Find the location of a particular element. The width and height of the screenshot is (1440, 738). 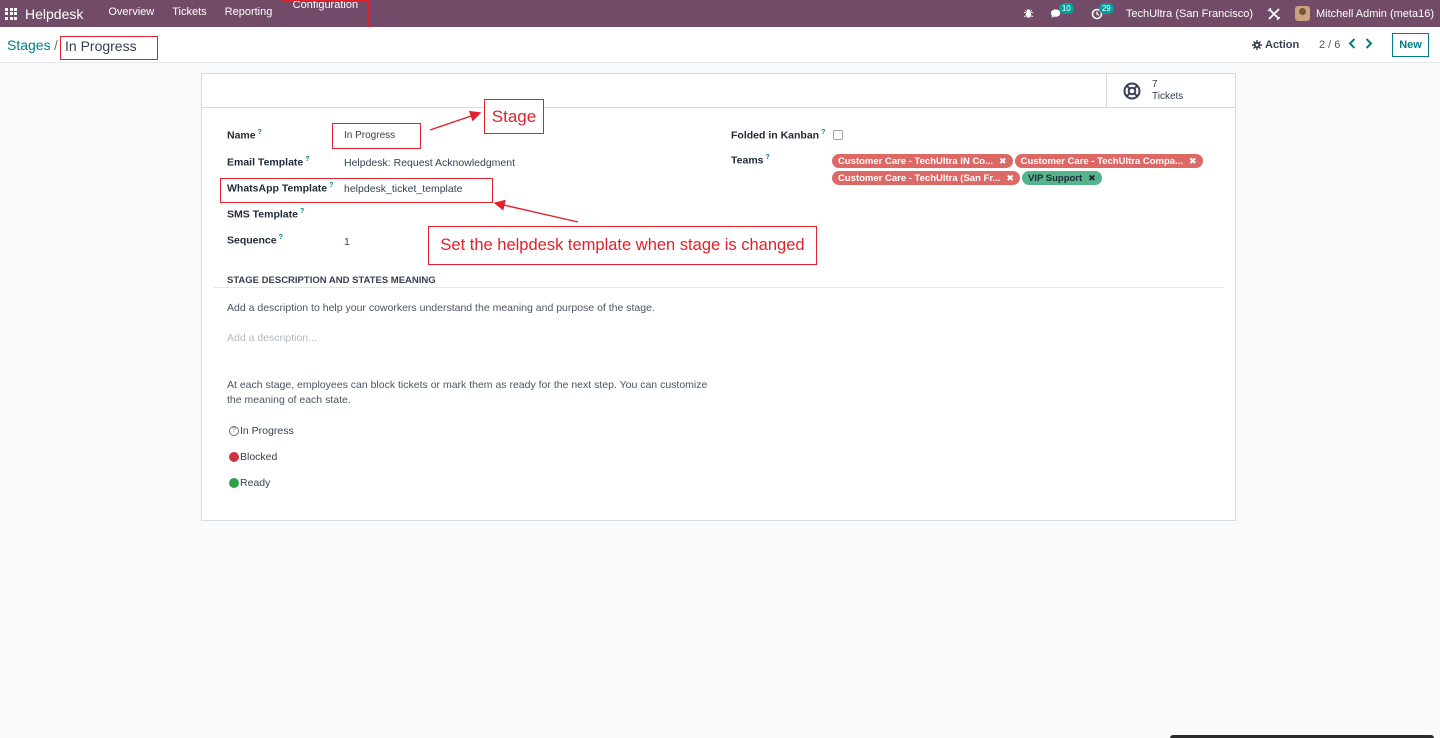

action-button: Action is located at coordinates (1275, 45).